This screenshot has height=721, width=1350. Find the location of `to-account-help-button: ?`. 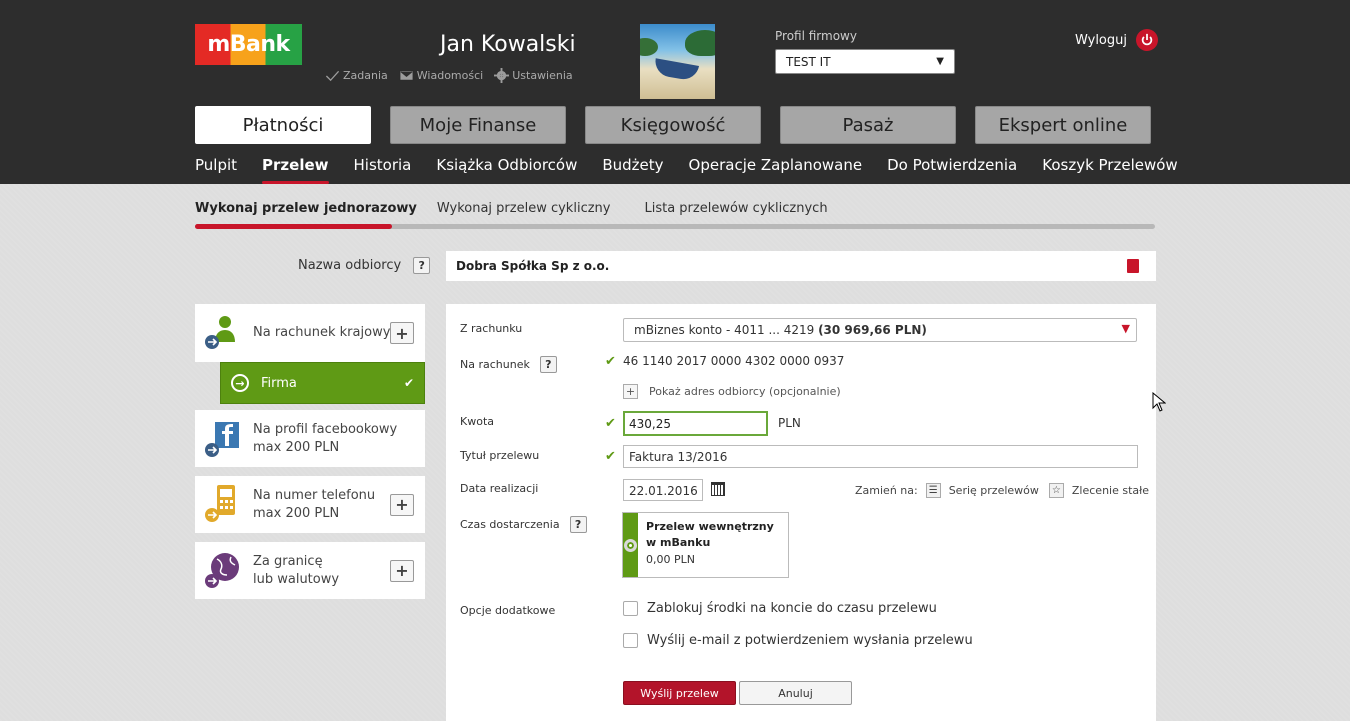

to-account-help-button: ? is located at coordinates (548, 364).